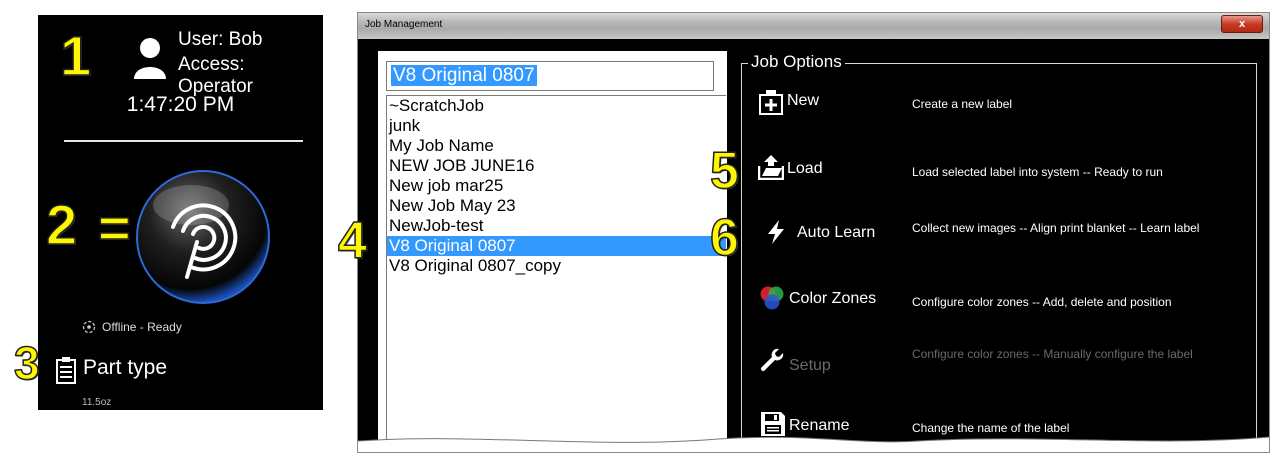 The height and width of the screenshot is (453, 1271). Describe the element at coordinates (404, 24) in the screenshot. I see `window-title: Job Management` at that location.